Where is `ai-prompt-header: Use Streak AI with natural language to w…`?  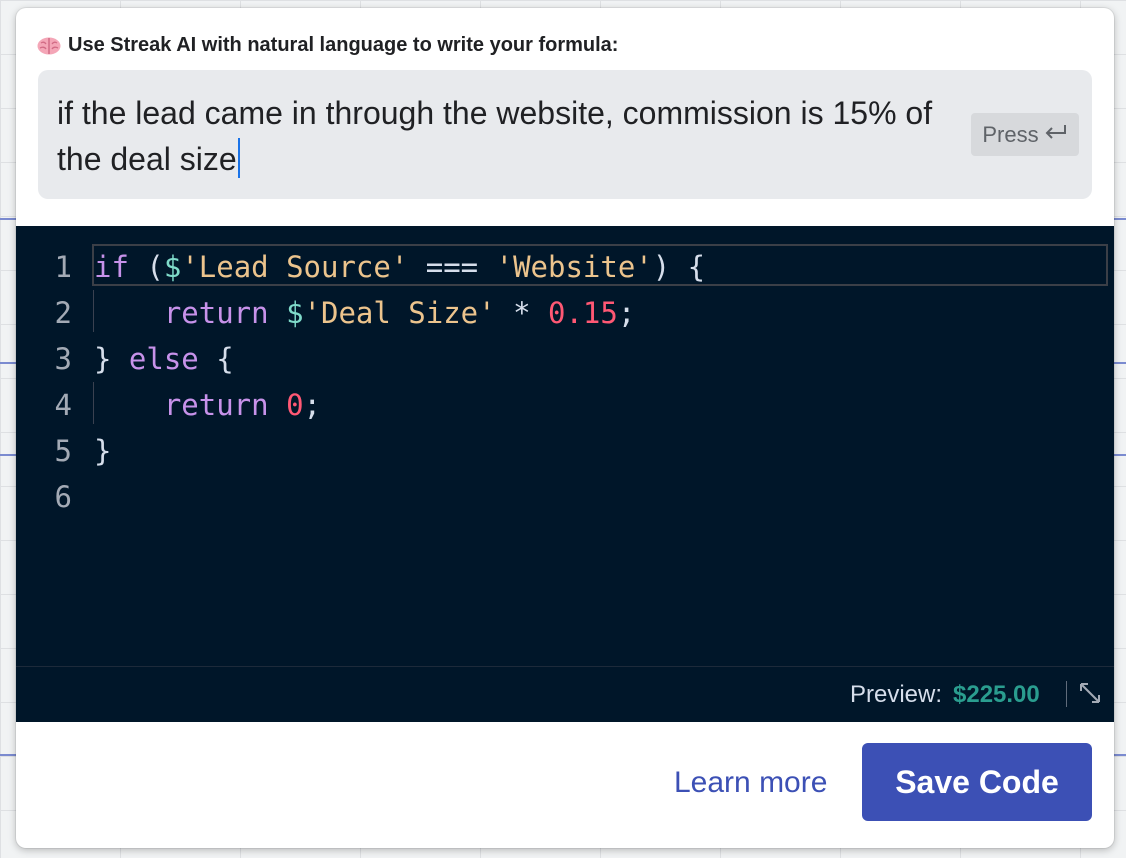
ai-prompt-header: Use Streak AI with natural language to w… is located at coordinates (327, 45).